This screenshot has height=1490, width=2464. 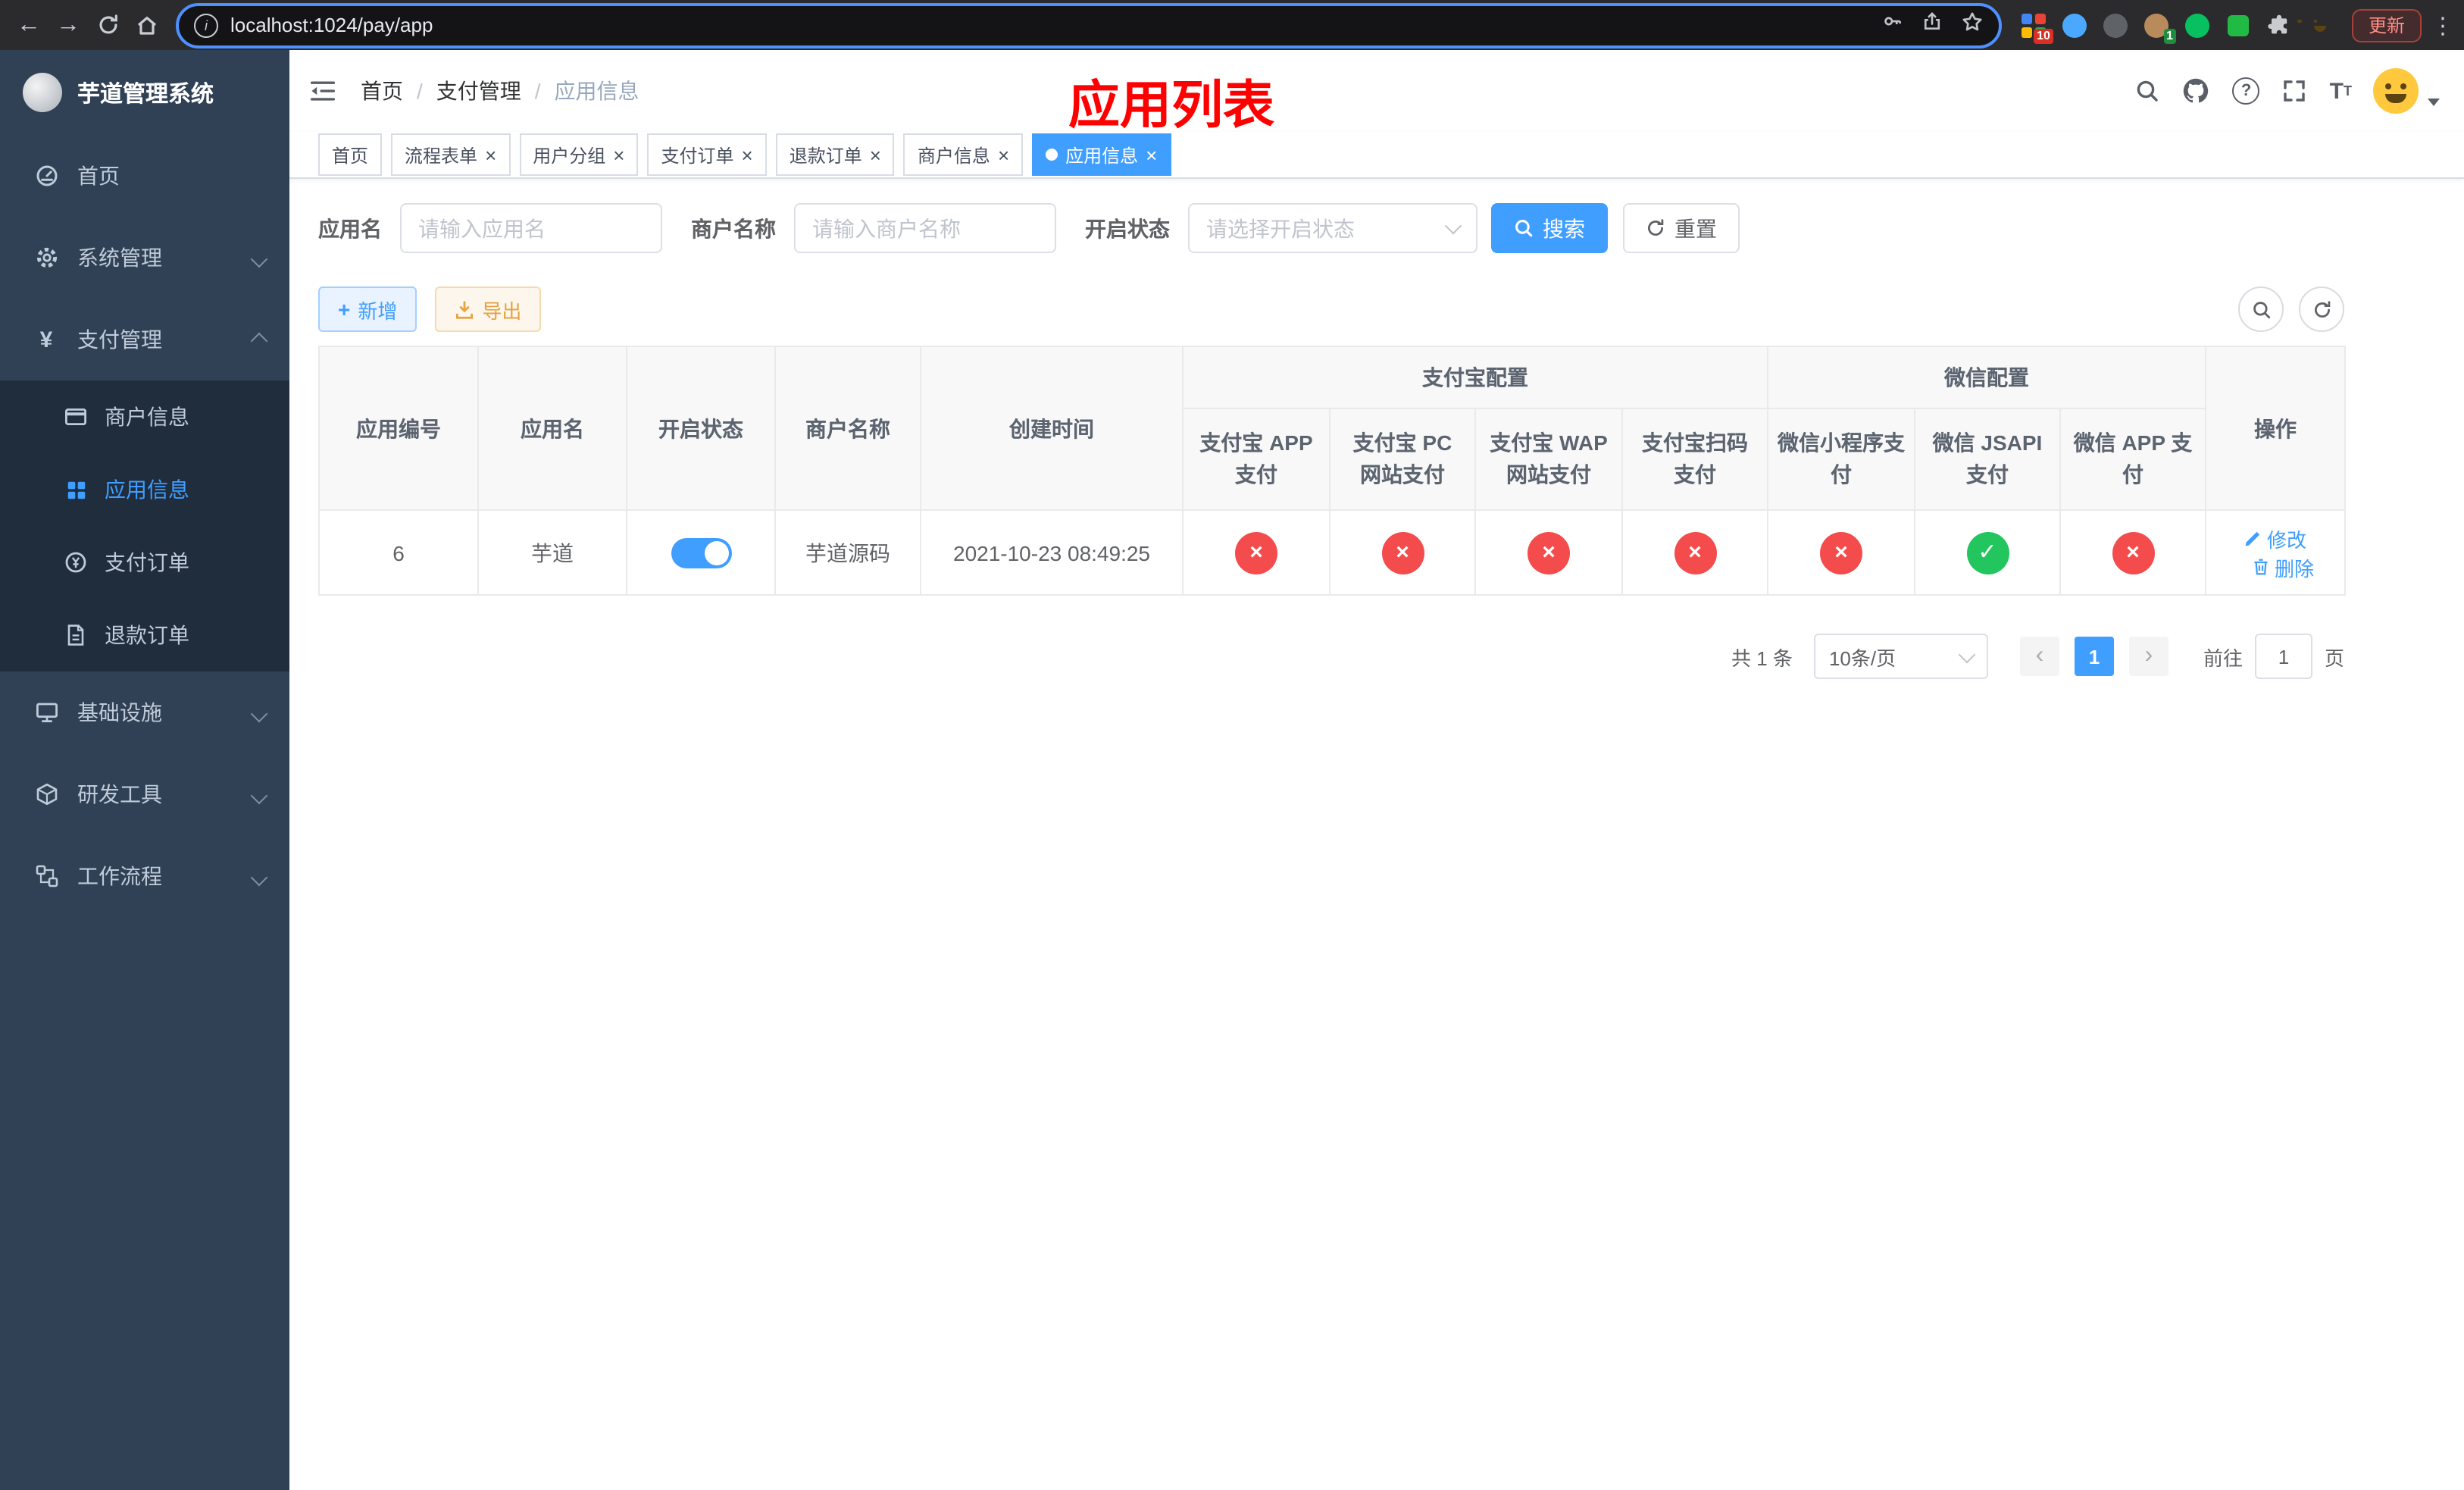 I want to click on sidebar-item-home: 首页, so click(x=144, y=176).